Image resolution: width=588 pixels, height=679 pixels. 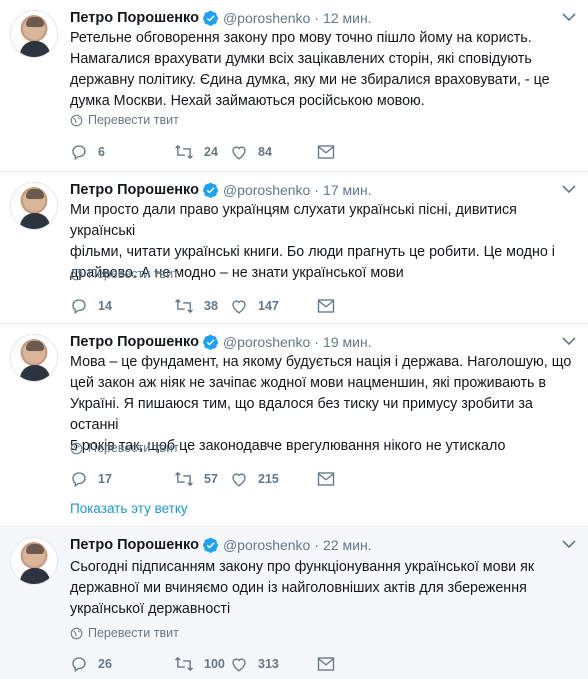 I want to click on retweet-count: 24, so click(x=211, y=152).